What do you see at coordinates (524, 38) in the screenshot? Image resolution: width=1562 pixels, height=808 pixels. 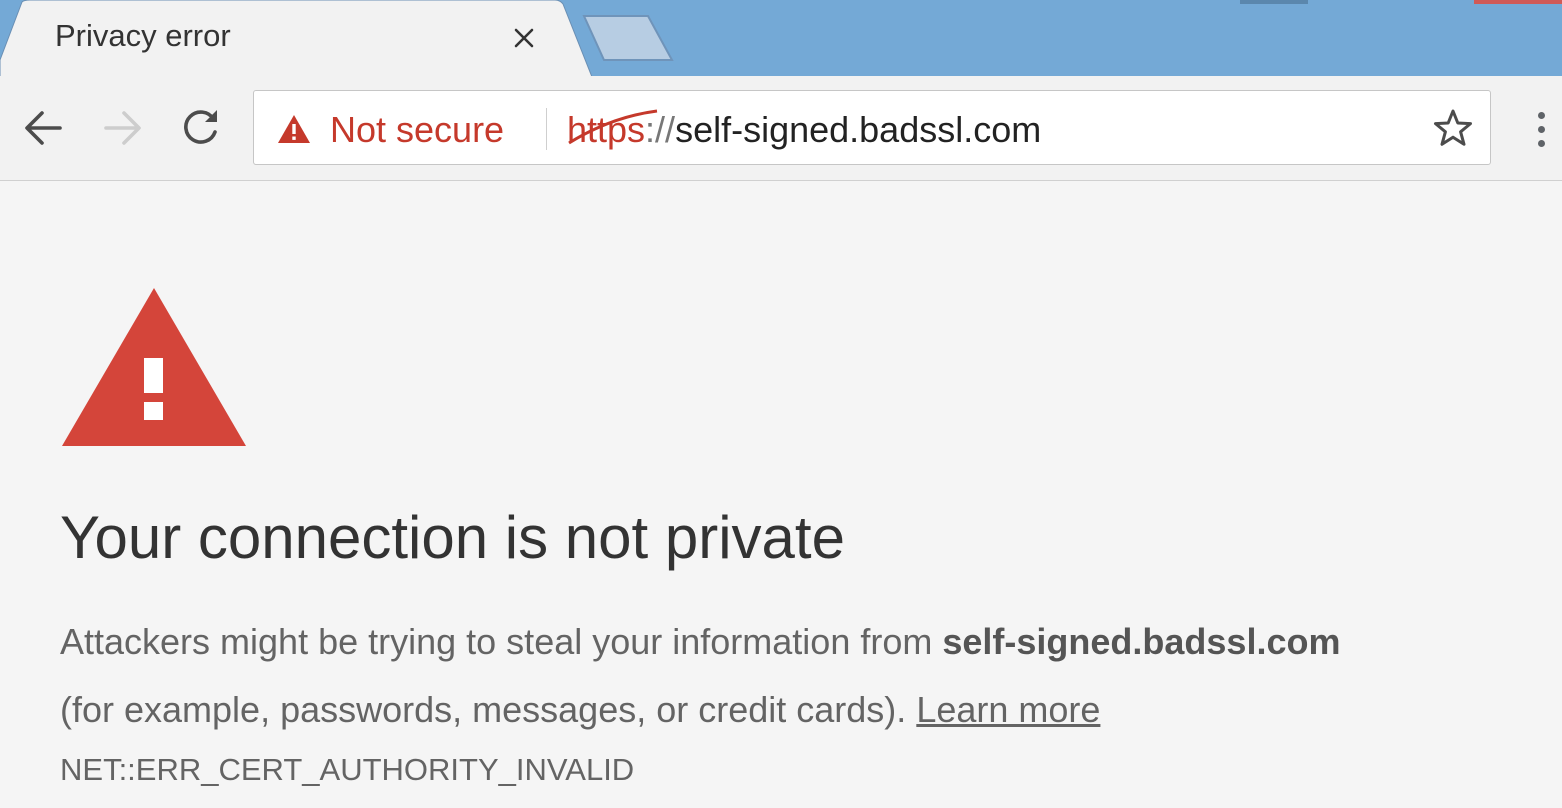 I see `close-icon` at bounding box center [524, 38].